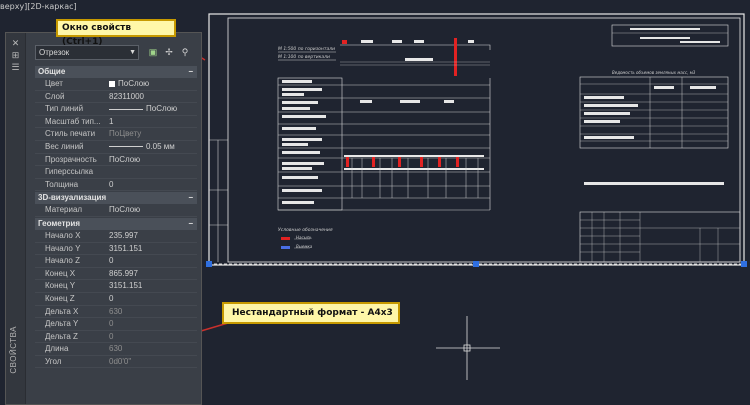  Describe the element at coordinates (123, 273) in the screenshot. I see `property-value-text: 865.997` at that location.